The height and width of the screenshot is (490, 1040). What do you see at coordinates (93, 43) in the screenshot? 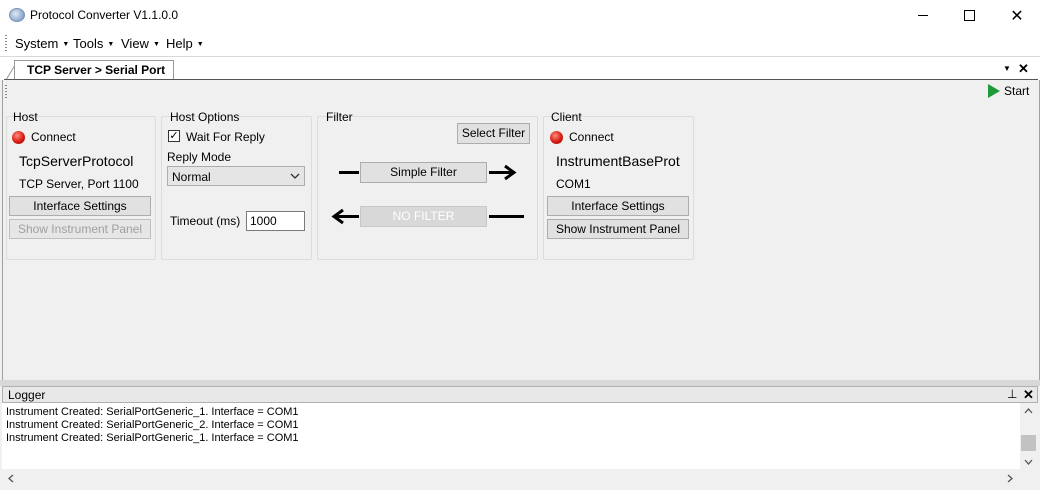
I see `menu-tools: Tools ▼` at bounding box center [93, 43].